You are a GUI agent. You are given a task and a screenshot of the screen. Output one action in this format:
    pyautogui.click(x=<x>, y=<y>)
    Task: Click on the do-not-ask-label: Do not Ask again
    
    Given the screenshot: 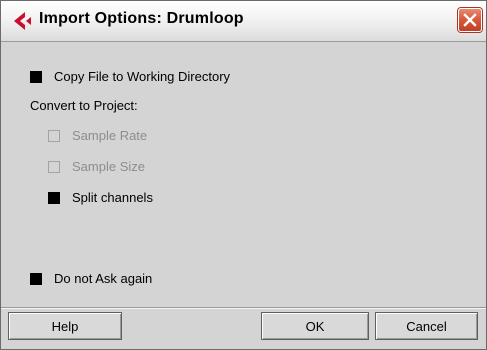 What is the action you would take?
    pyautogui.click(x=103, y=278)
    